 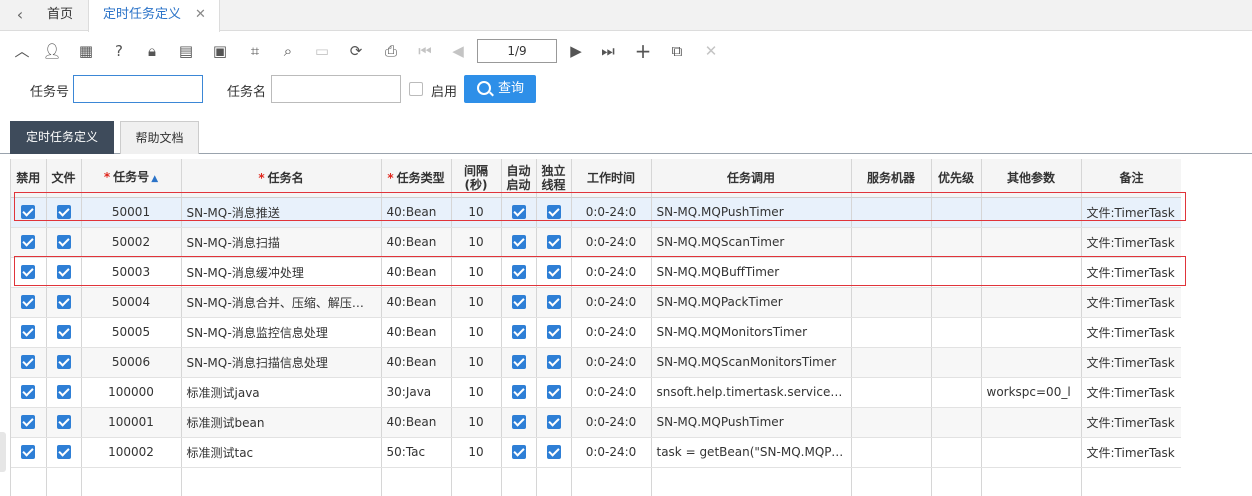 I want to click on col-header-interval: 间隔 (秒), so click(x=476, y=178).